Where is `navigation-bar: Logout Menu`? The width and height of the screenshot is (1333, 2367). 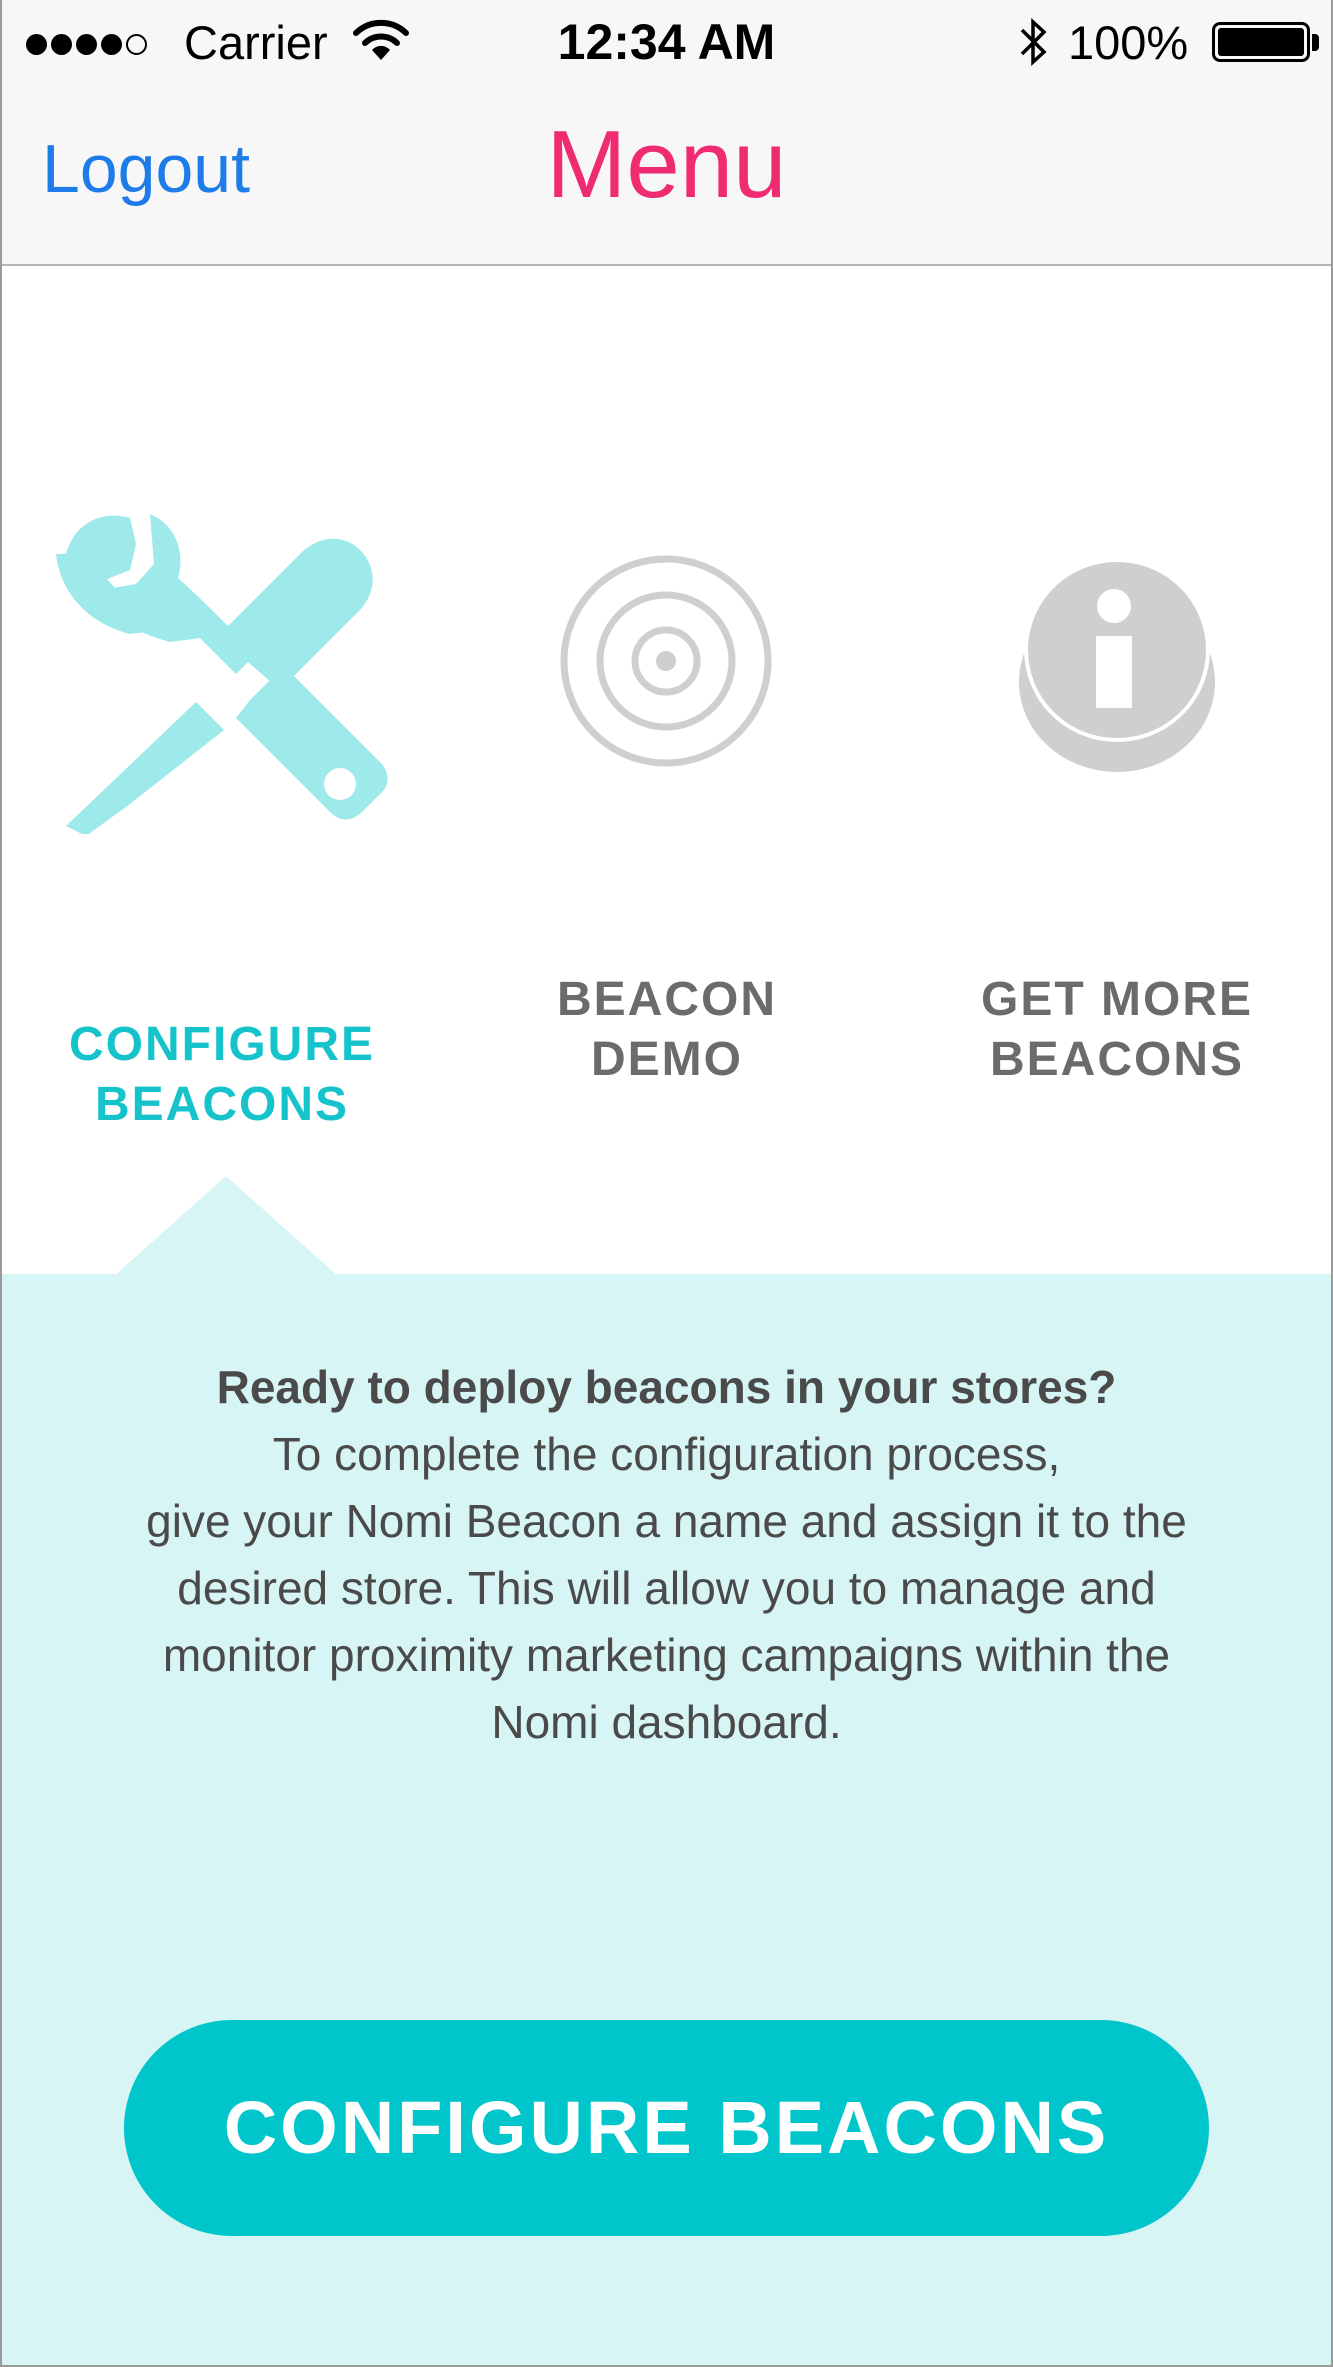 navigation-bar: Logout Menu is located at coordinates (666, 175).